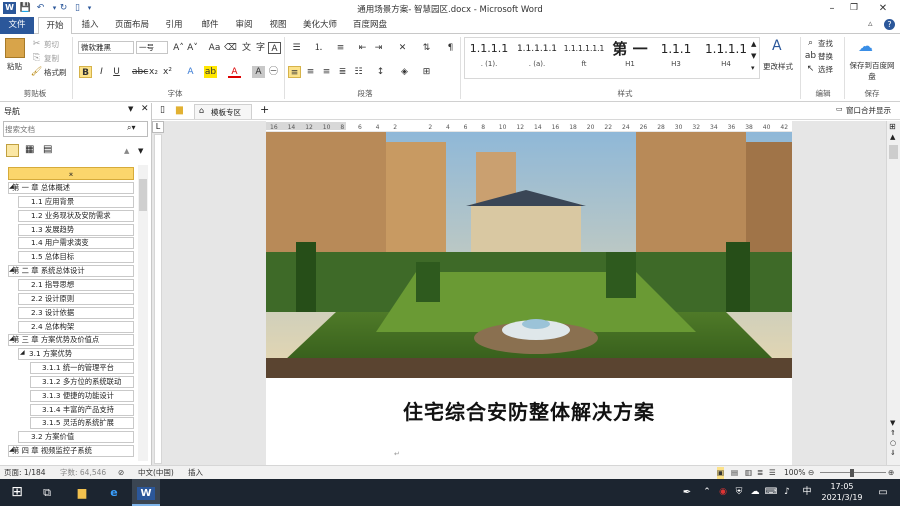 The width and height of the screenshot is (900, 507). Describe the element at coordinates (748, 473) in the screenshot. I see `web-layout-icon: ▥` at that location.